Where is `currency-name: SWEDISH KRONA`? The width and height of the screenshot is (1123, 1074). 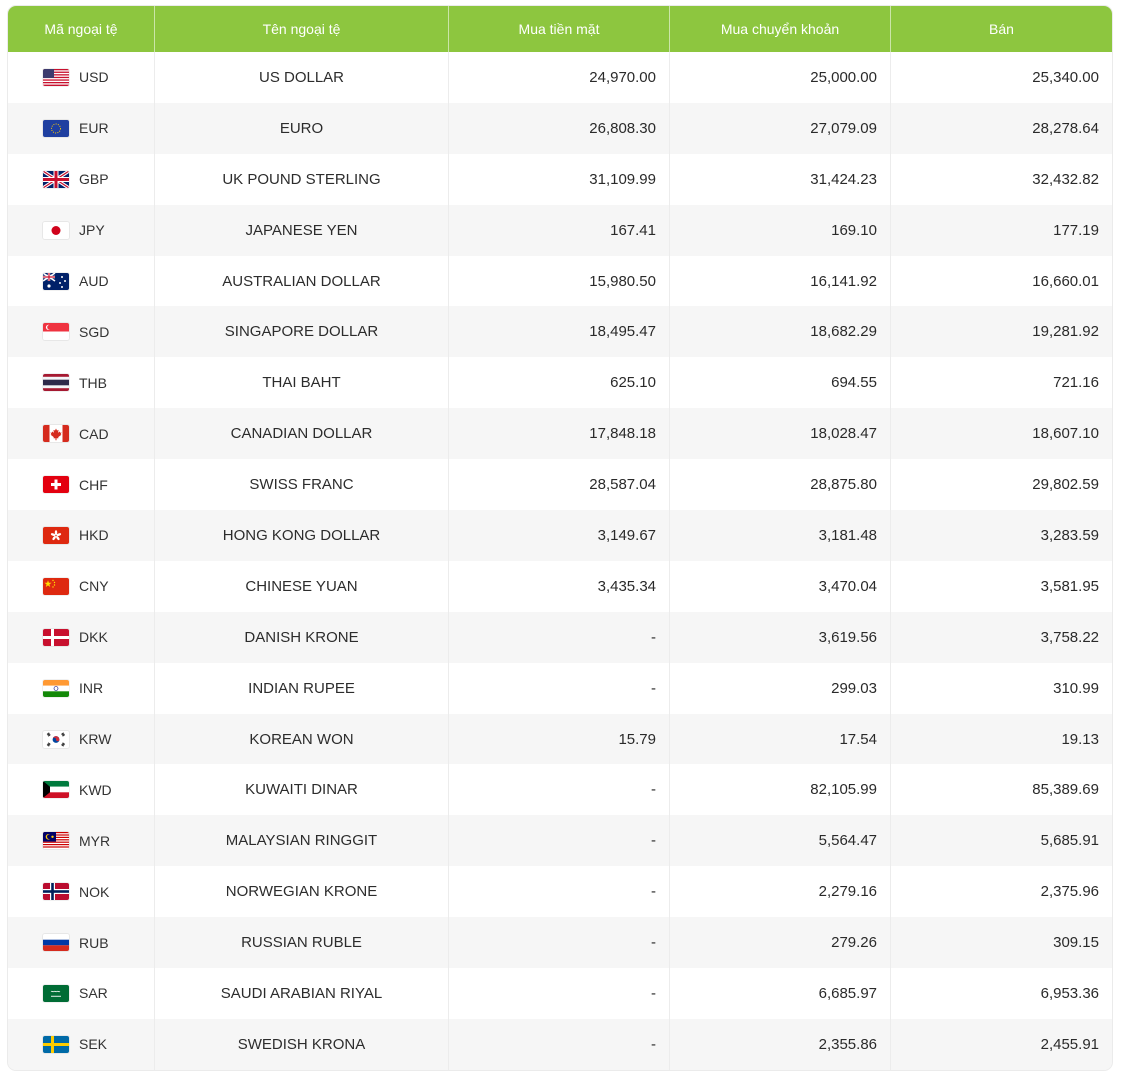 currency-name: SWEDISH KRONA is located at coordinates (302, 1044).